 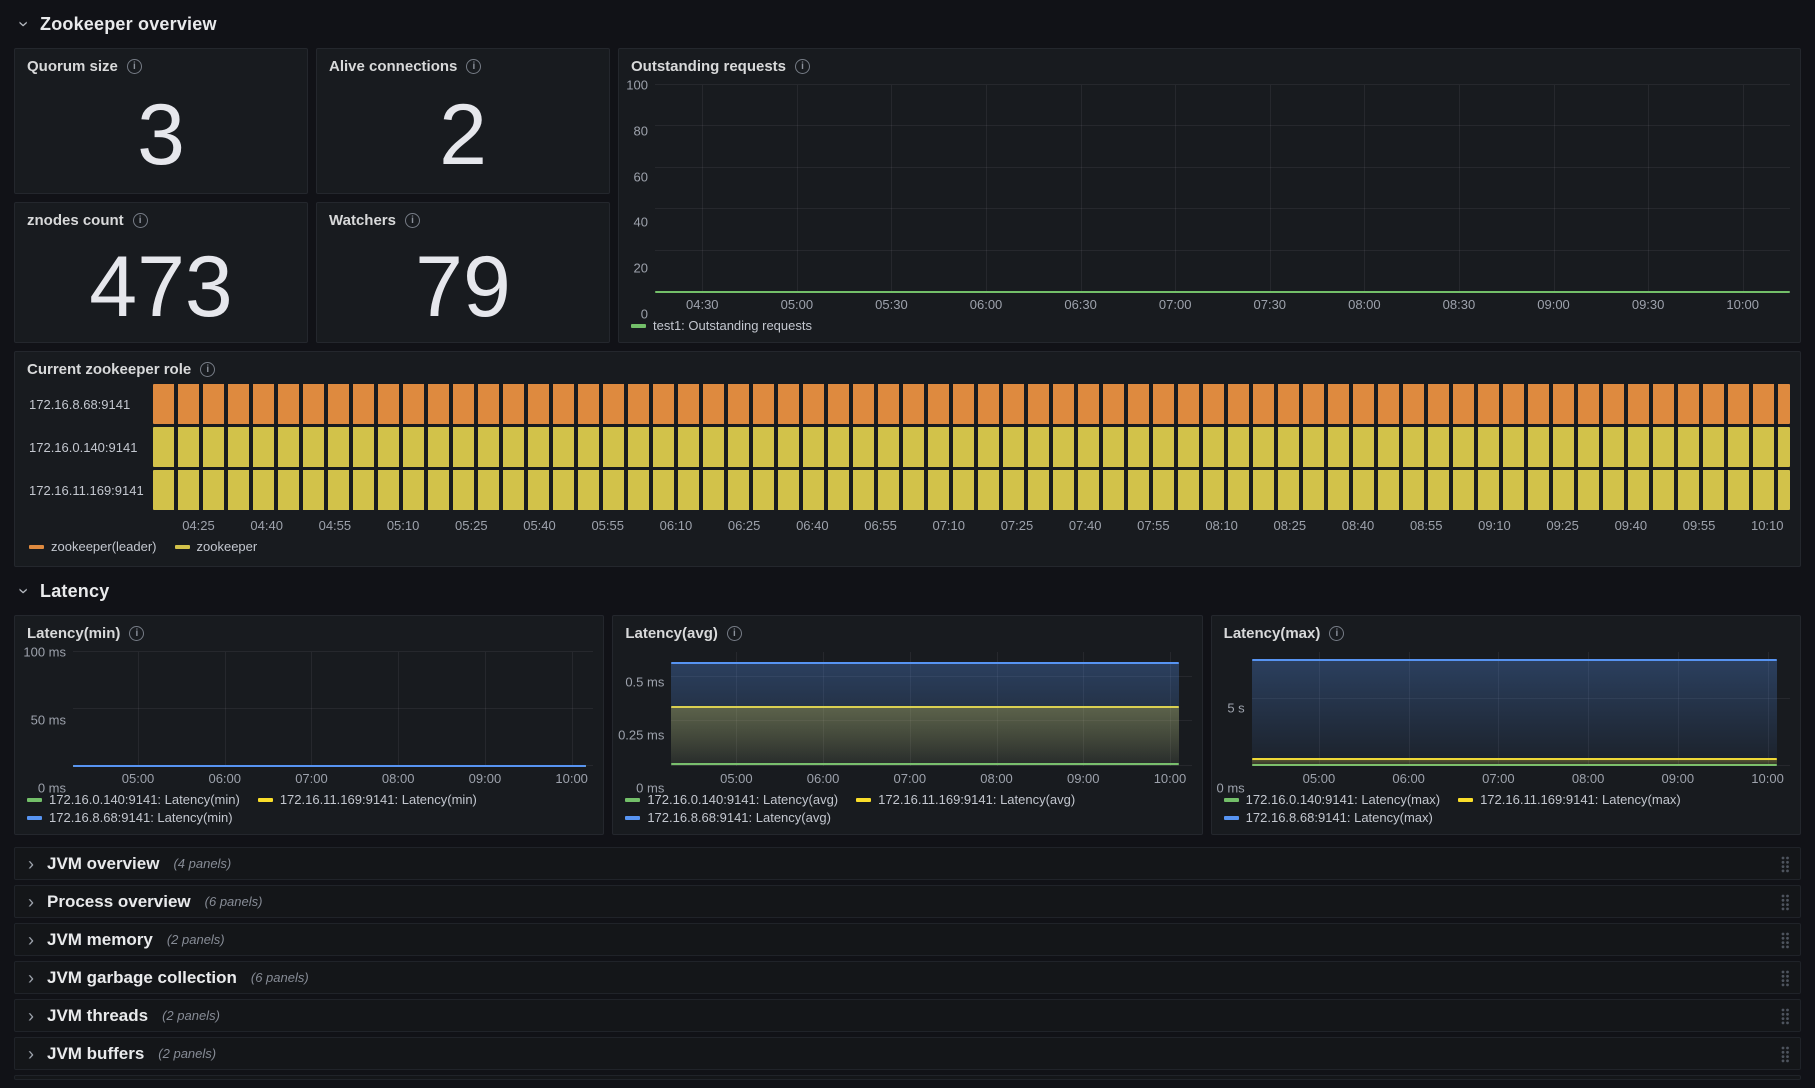 I want to click on legend-item: 172.16.11.169:9141: Latency(avg), so click(x=965, y=799).